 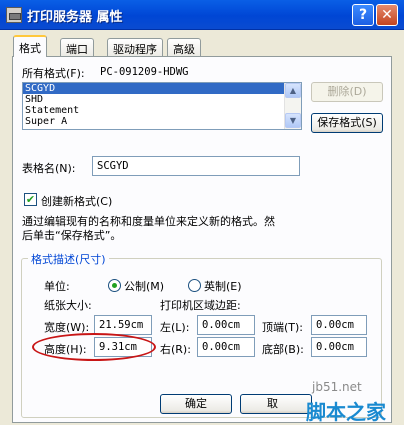 What do you see at coordinates (337, 387) in the screenshot?
I see `watermark-site: jb51.net` at bounding box center [337, 387].